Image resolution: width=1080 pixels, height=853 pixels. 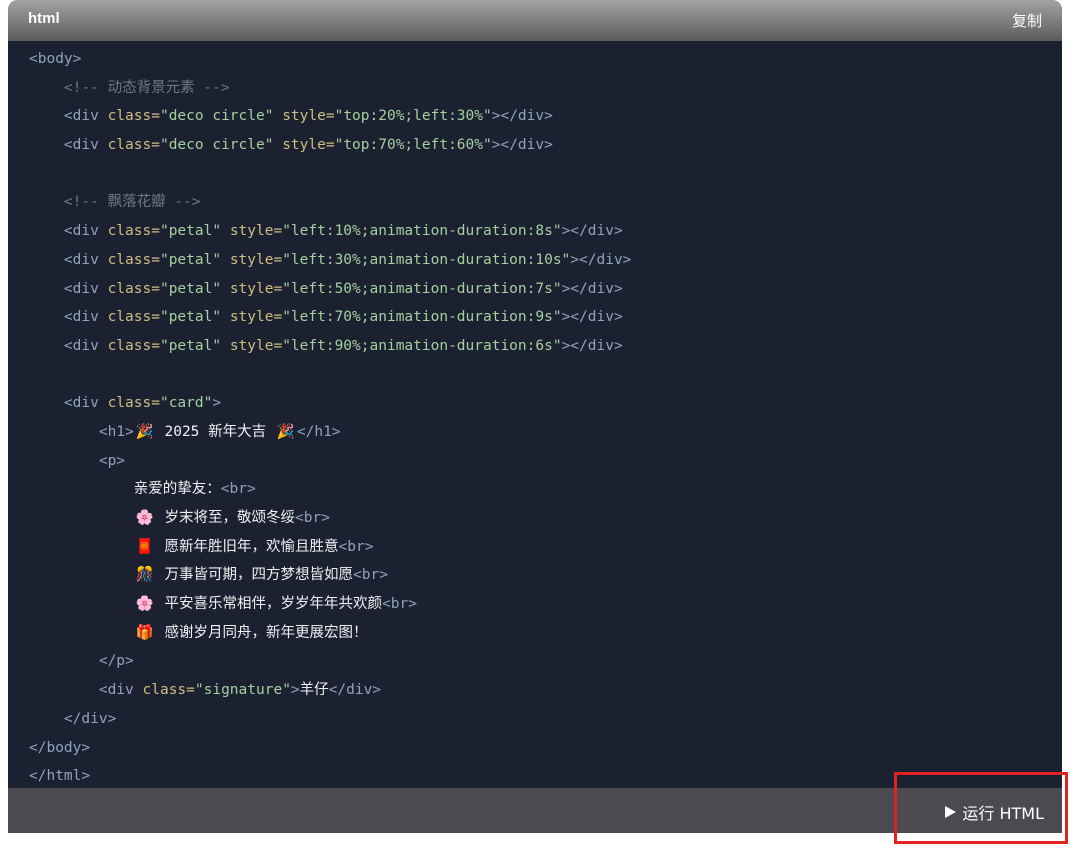 What do you see at coordinates (1027, 20) in the screenshot?
I see `copy-button: 复制` at bounding box center [1027, 20].